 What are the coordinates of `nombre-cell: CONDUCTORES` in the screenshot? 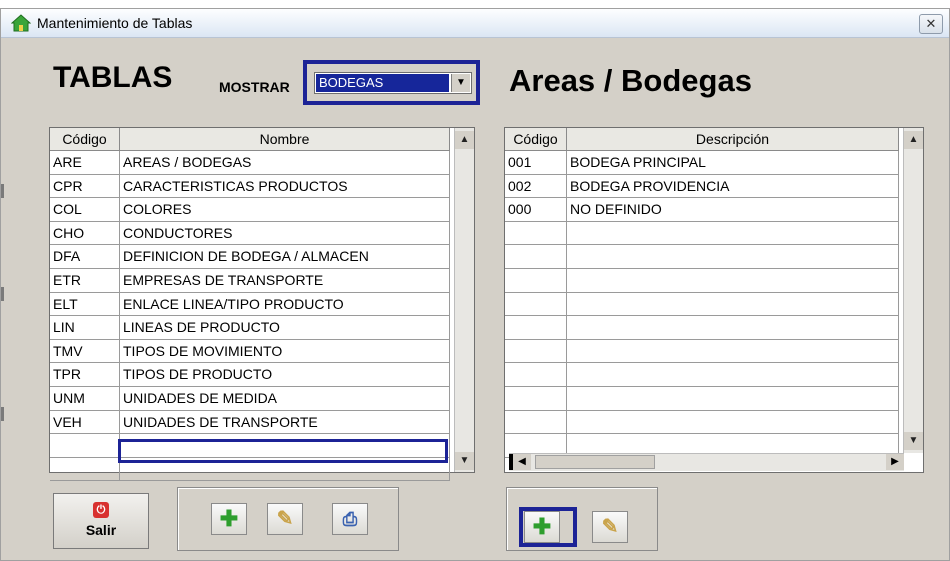 It's located at (285, 233).